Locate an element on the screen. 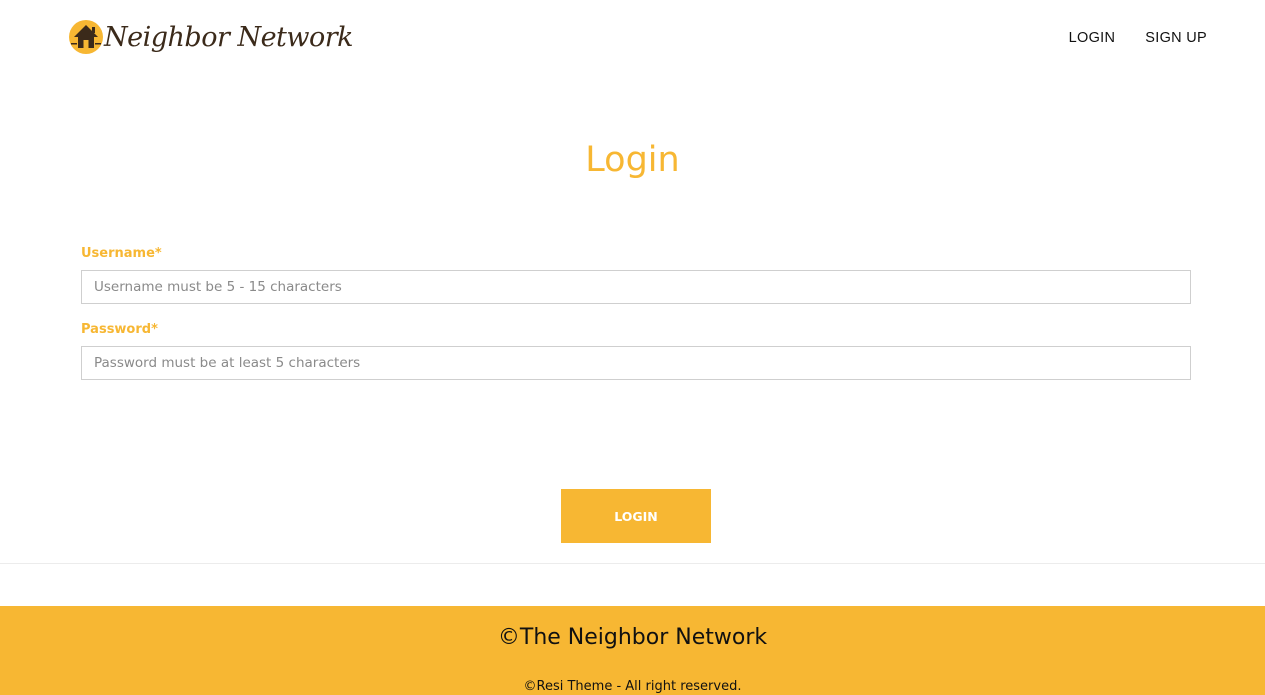  nav-signup-link: SIGN UP is located at coordinates (1176, 38).